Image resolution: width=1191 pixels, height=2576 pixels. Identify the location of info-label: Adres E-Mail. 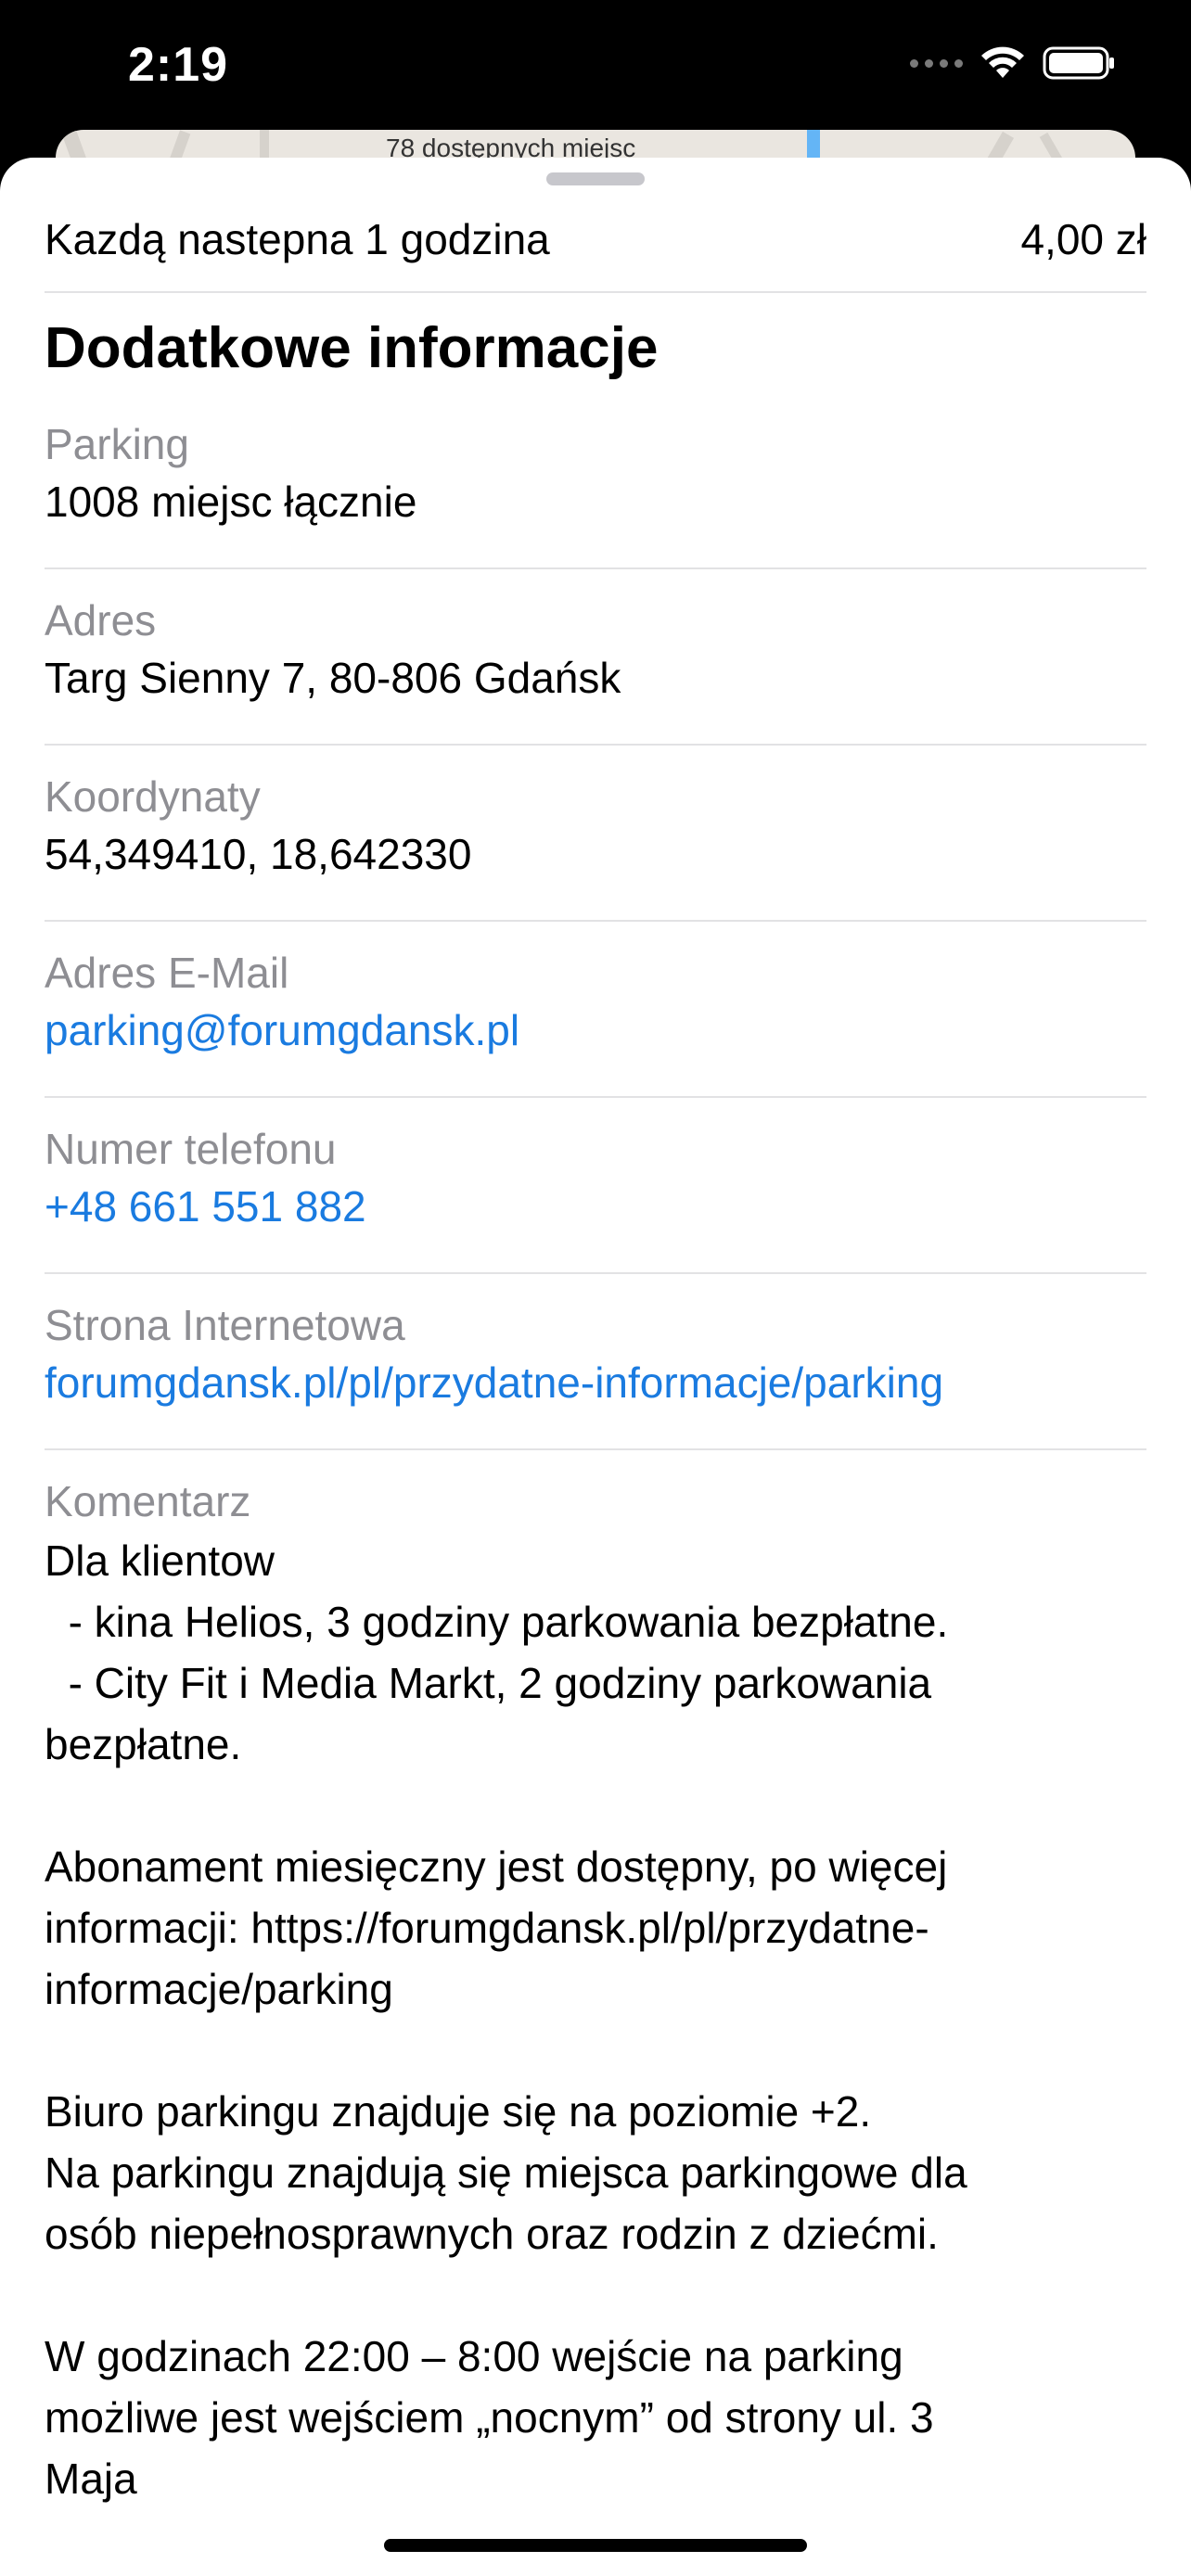
(167, 973).